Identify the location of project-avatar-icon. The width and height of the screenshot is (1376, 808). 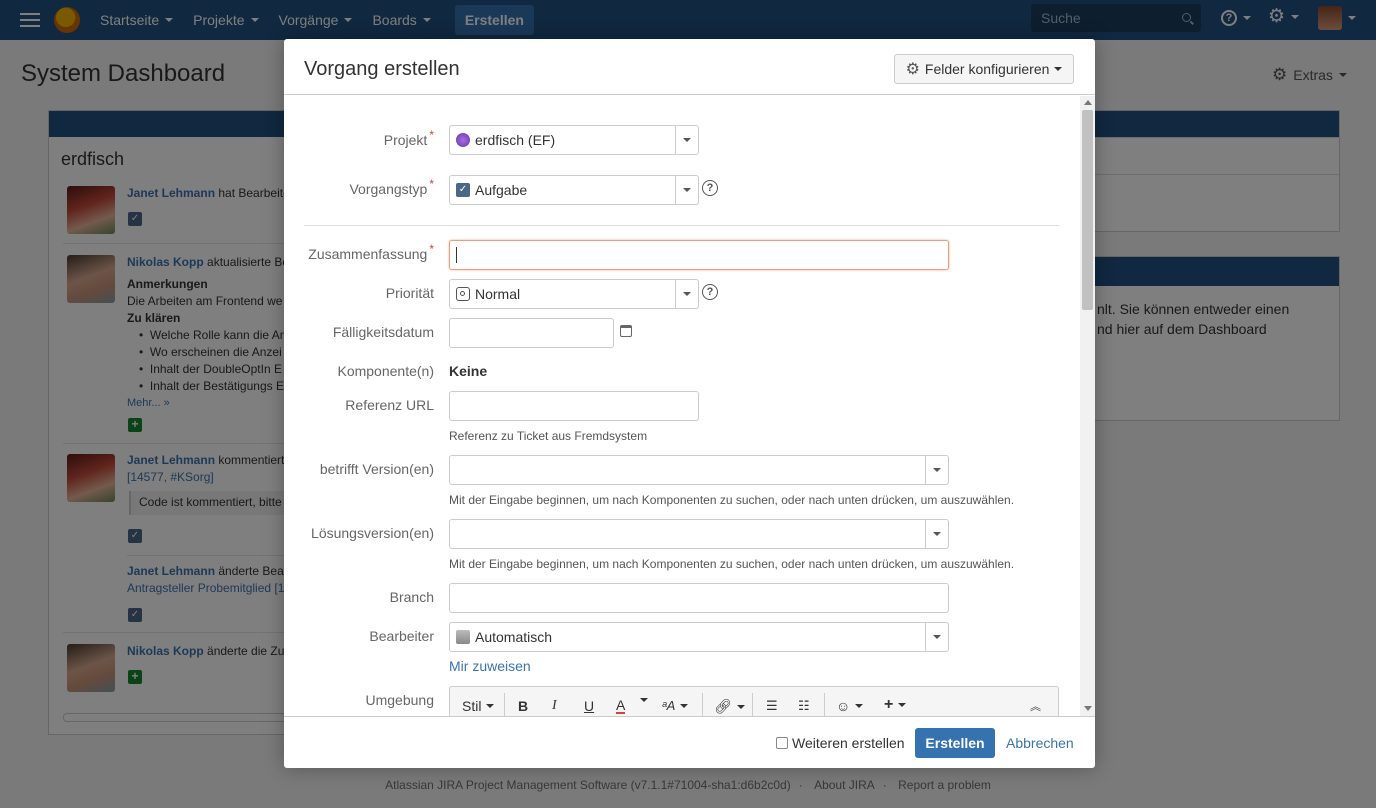
(463, 140).